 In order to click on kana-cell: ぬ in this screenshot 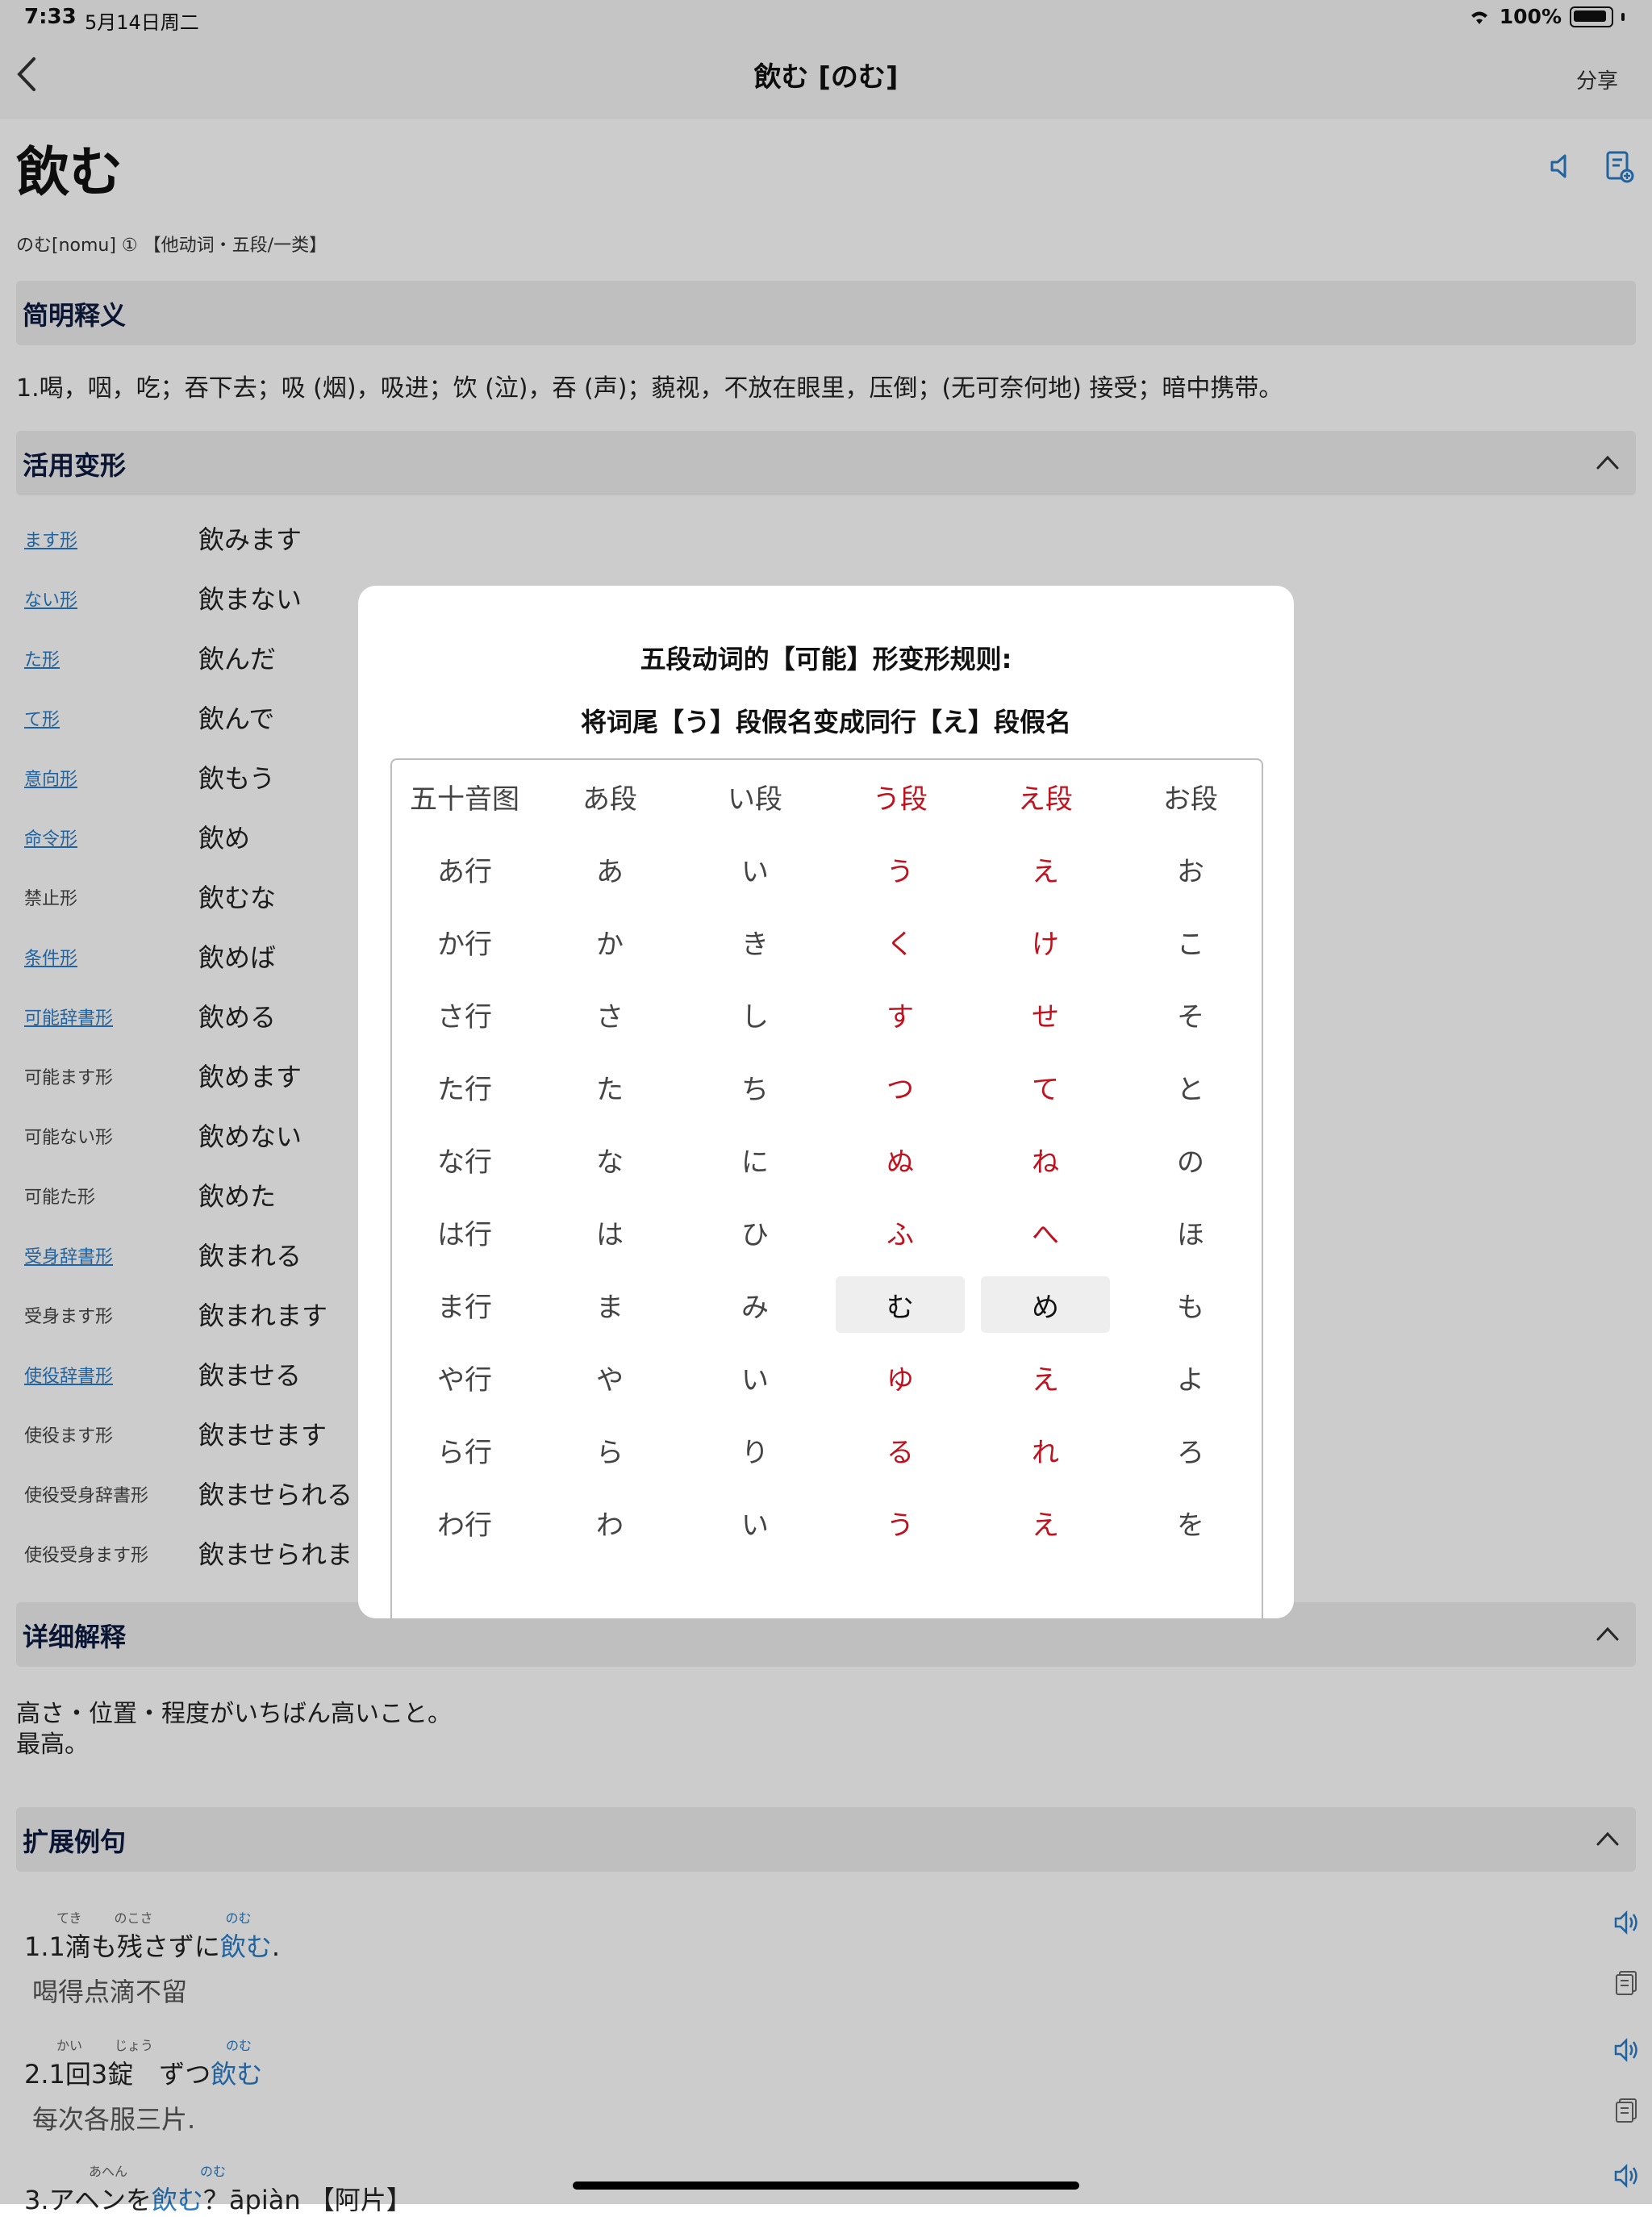, I will do `click(900, 1163)`.